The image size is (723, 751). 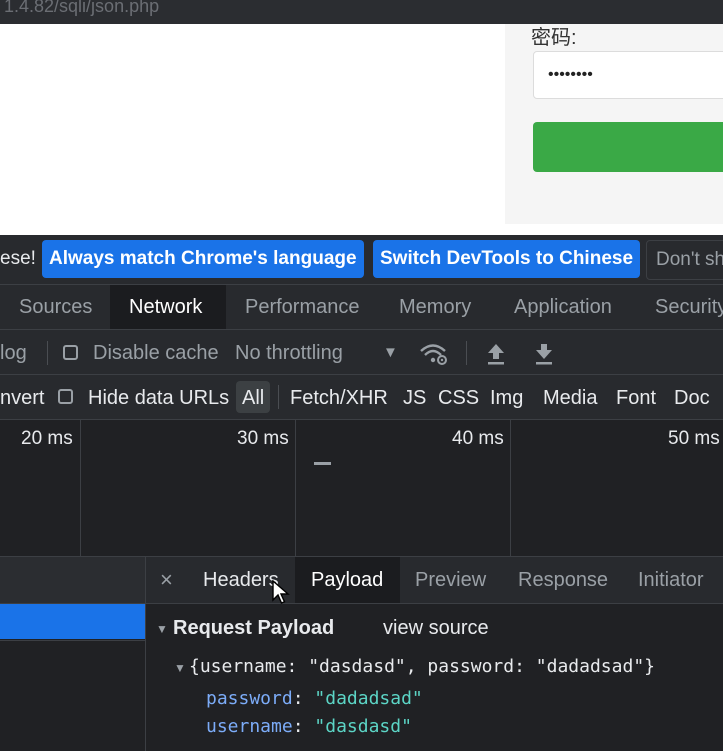 What do you see at coordinates (544, 354) in the screenshot?
I see `export-har-icon` at bounding box center [544, 354].